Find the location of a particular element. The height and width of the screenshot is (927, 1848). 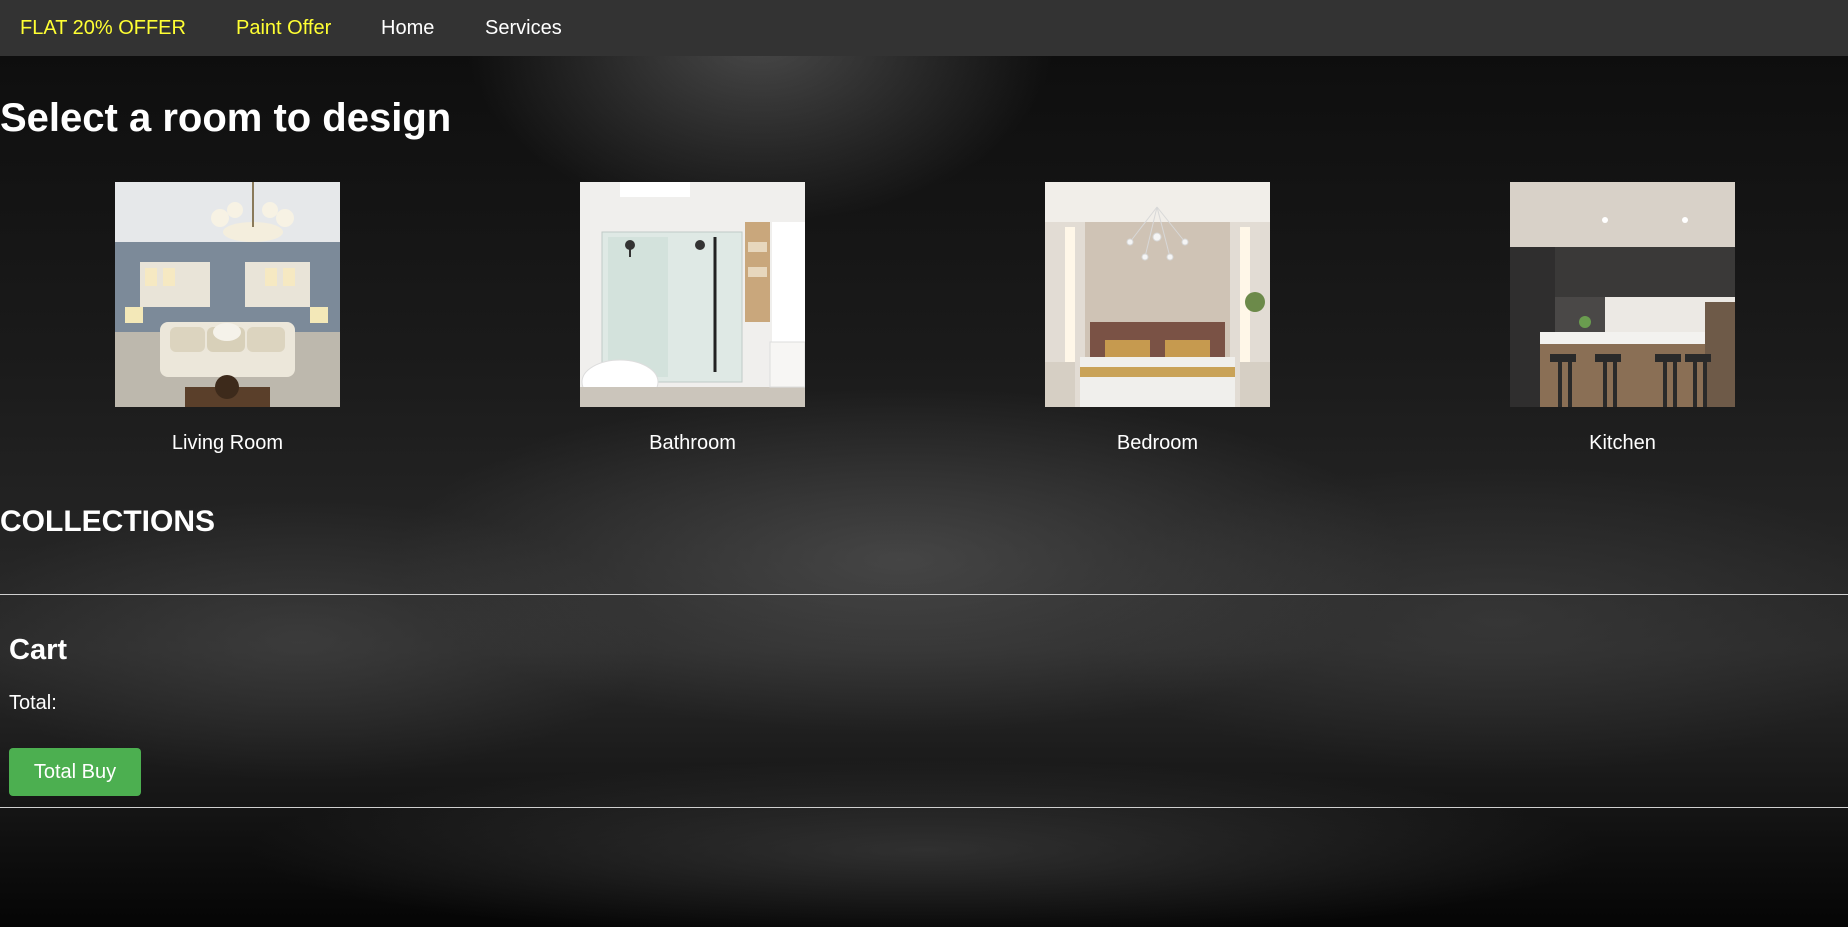

nav-services-link: Services is located at coordinates (523, 28).